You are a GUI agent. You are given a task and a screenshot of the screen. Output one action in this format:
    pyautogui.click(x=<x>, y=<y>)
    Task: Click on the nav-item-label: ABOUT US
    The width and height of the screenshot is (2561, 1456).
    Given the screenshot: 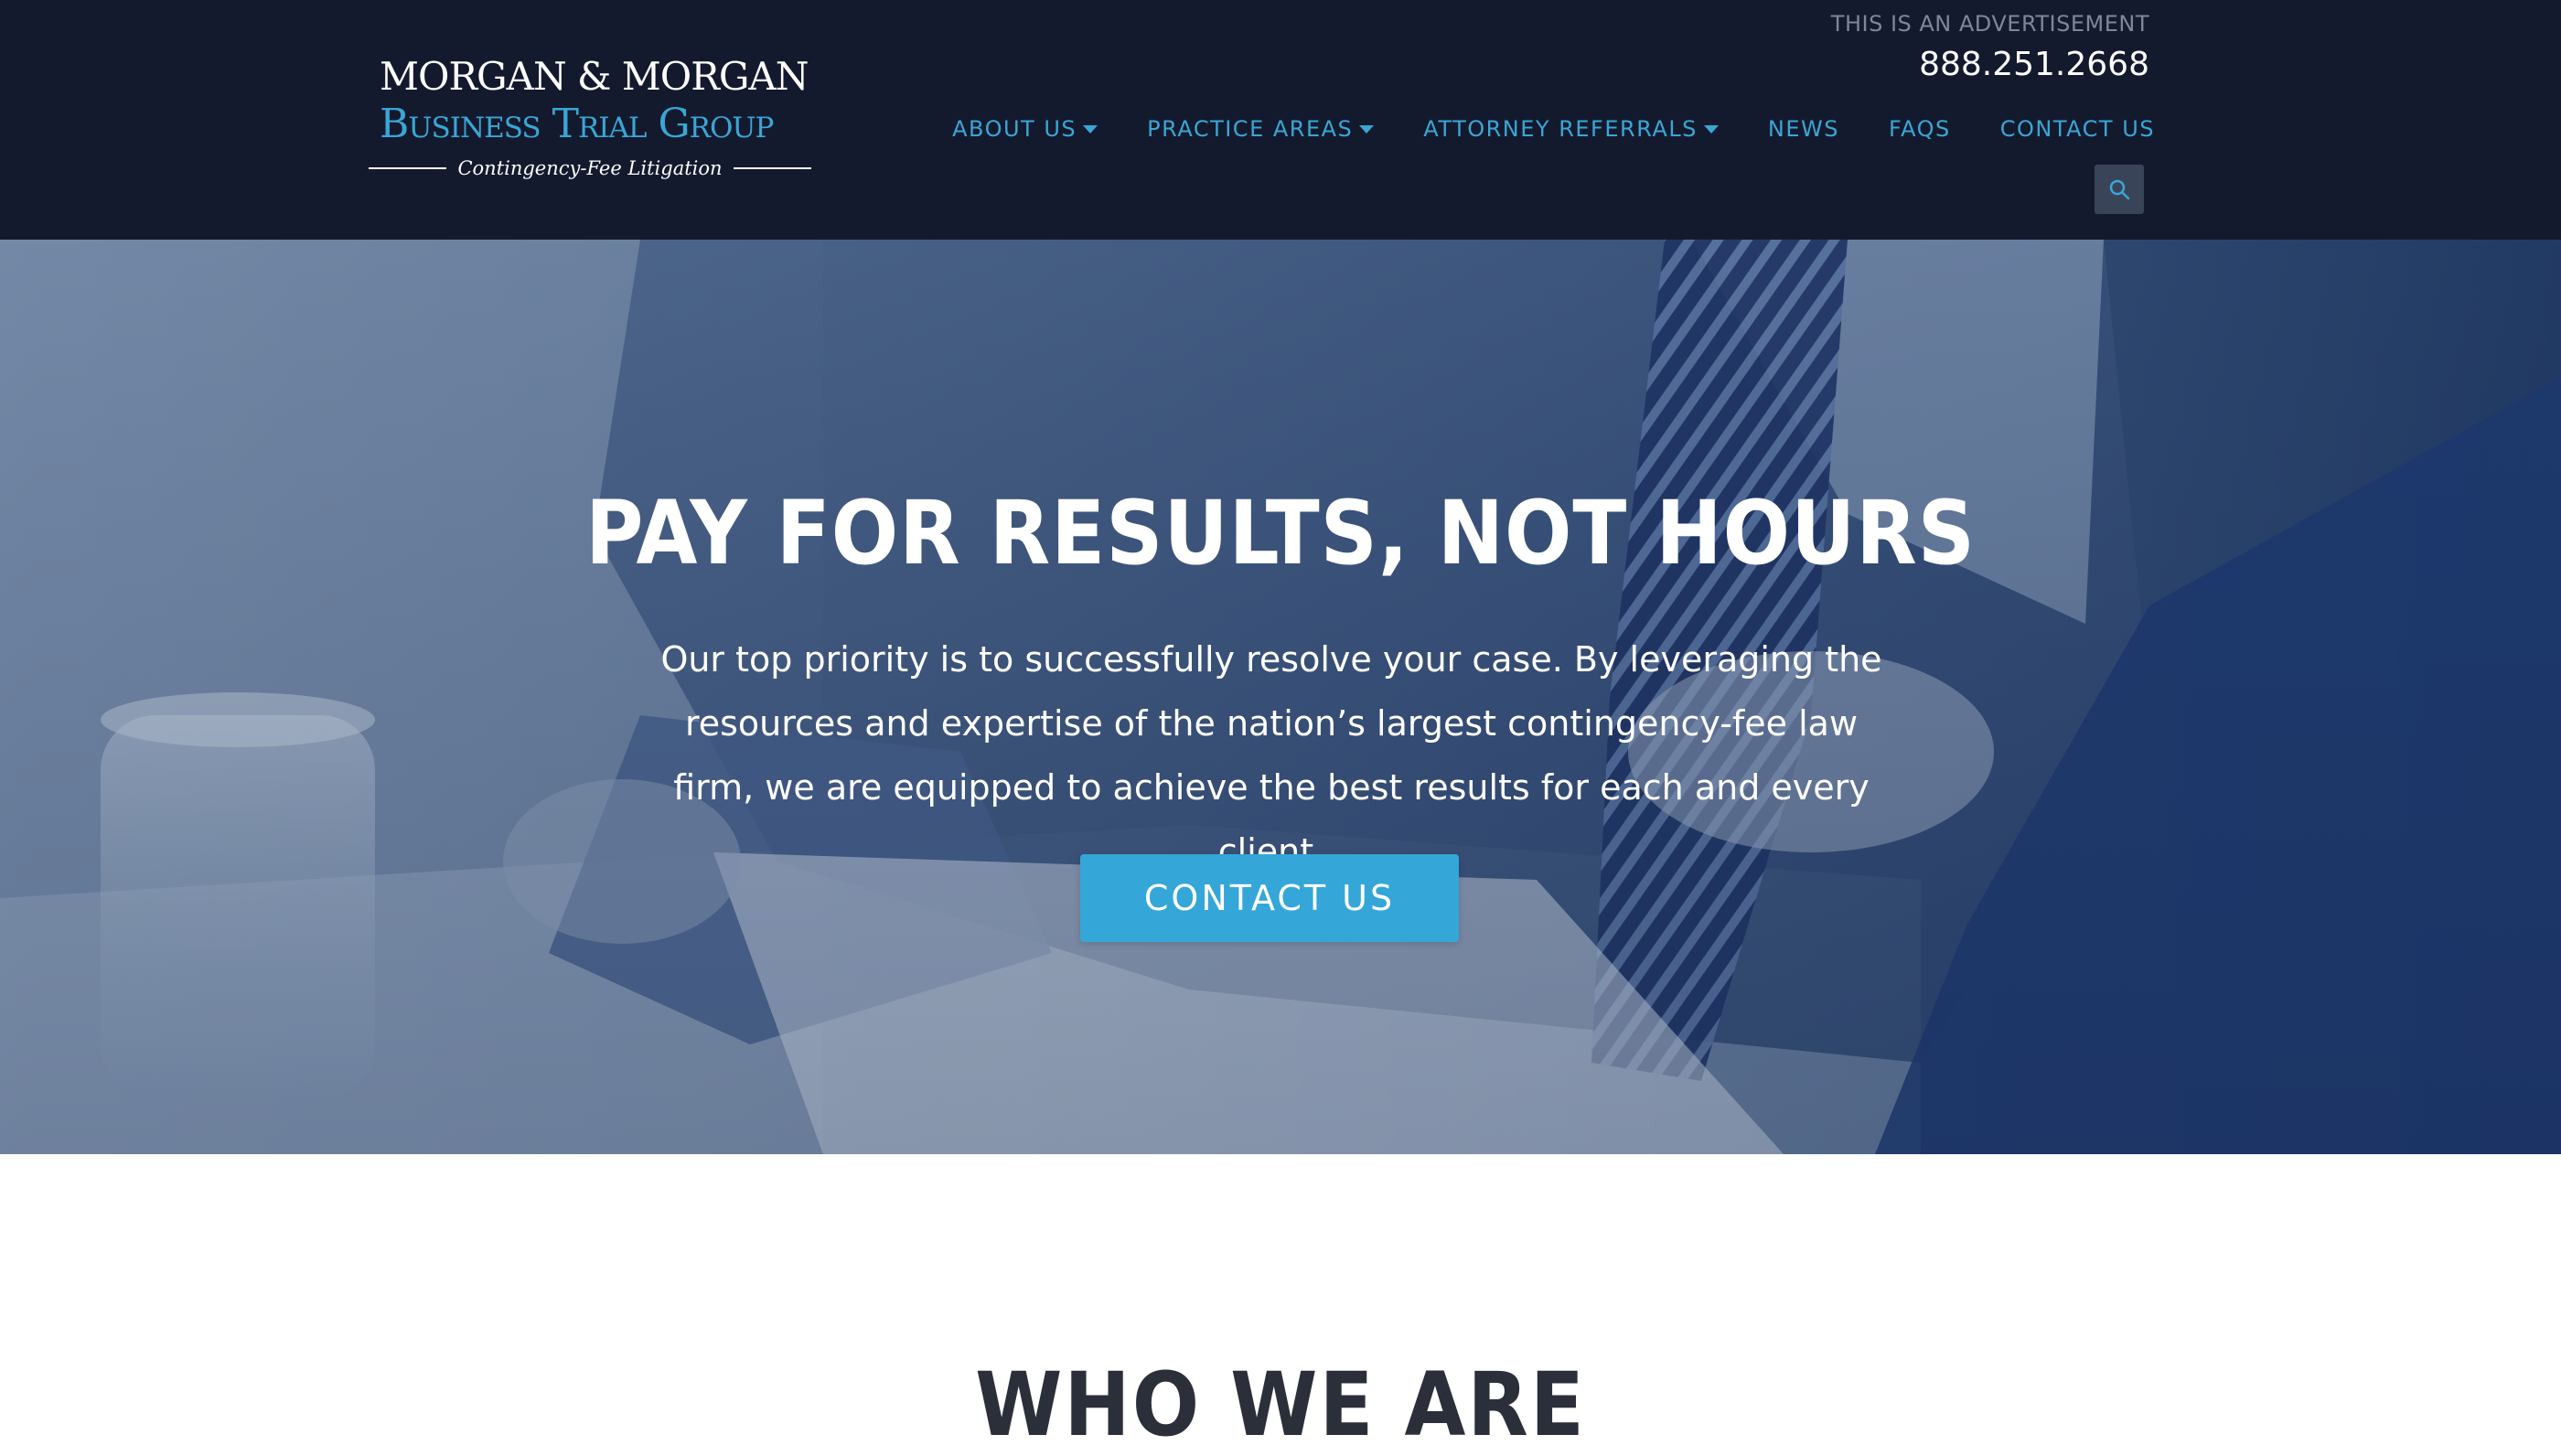 What is the action you would take?
    pyautogui.click(x=1014, y=129)
    